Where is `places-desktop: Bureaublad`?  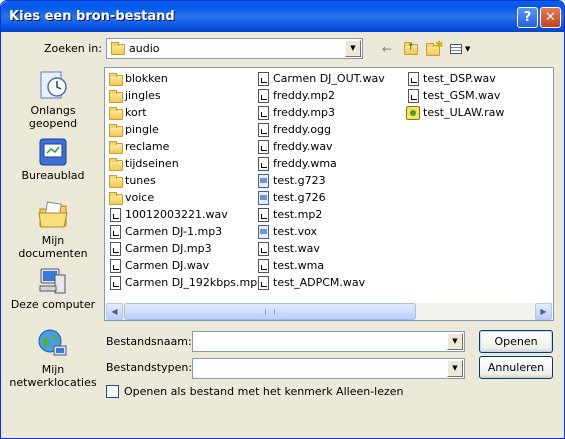
places-desktop: Bureaublad is located at coordinates (53, 160).